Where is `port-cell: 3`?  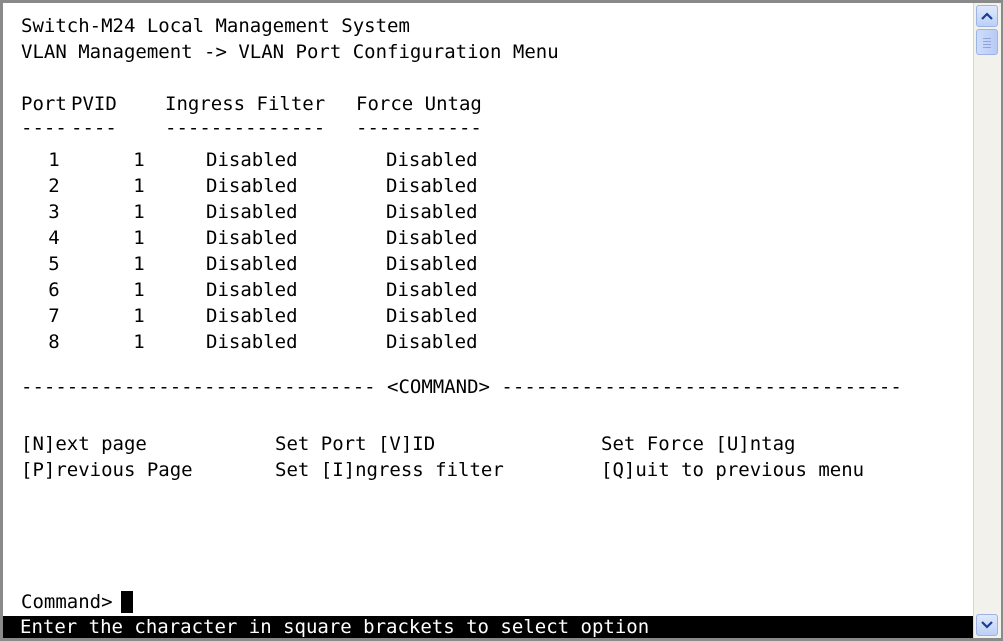
port-cell: 3 is located at coordinates (54, 212).